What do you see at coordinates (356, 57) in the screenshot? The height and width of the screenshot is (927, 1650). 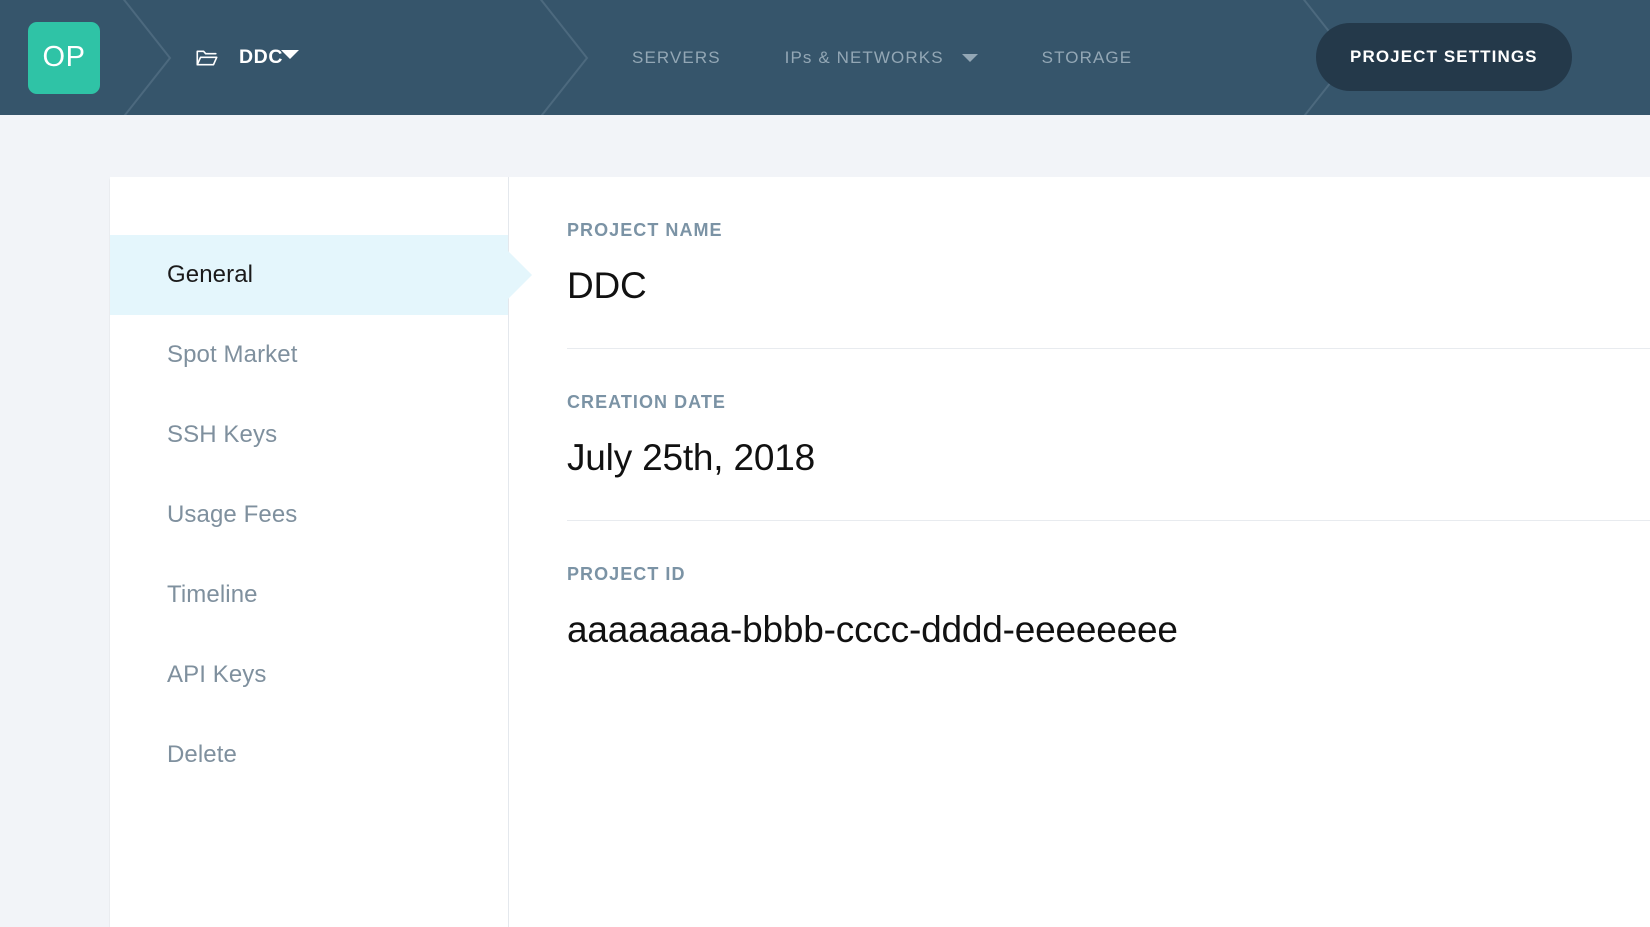 I see `project-selector: DDC` at bounding box center [356, 57].